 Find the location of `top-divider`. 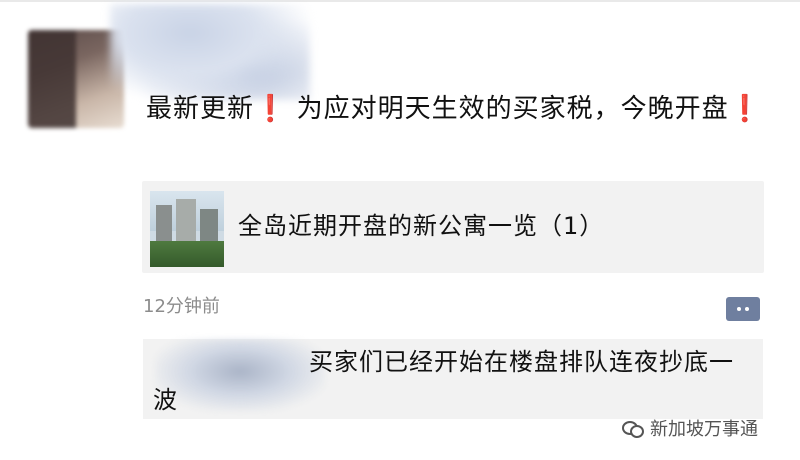

top-divider is located at coordinates (400, 1).